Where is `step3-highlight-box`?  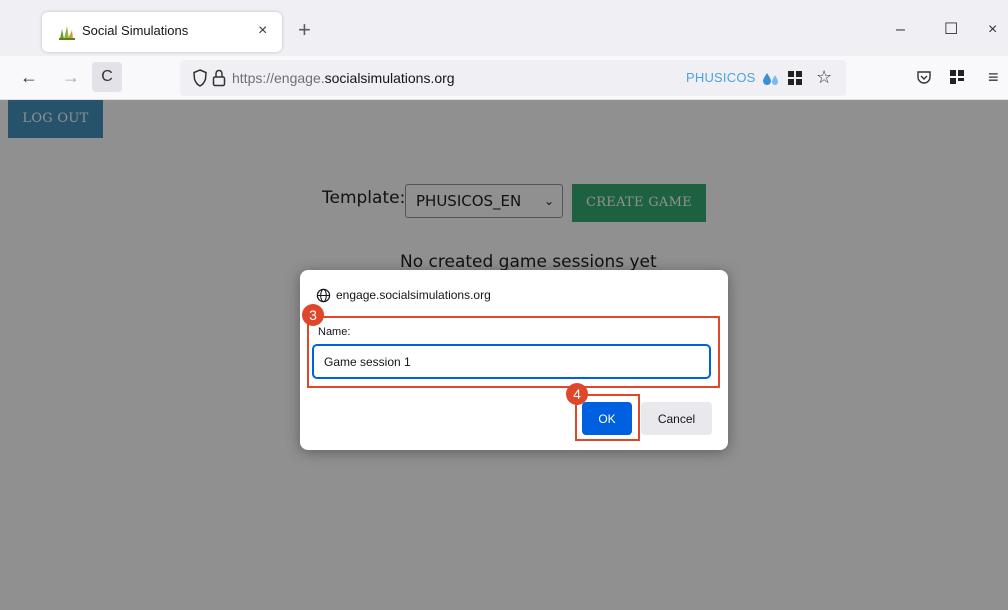 step3-highlight-box is located at coordinates (513, 352).